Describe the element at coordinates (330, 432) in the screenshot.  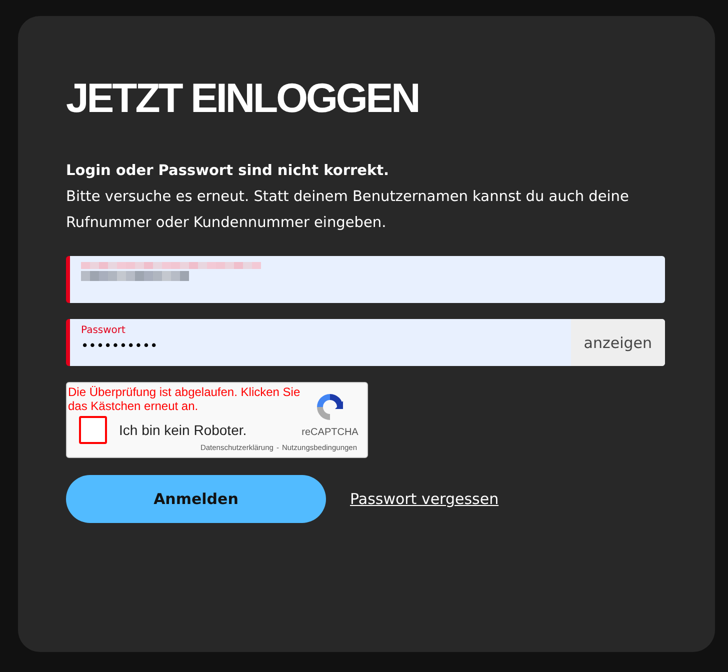
I see `recaptcha-brand: reCAPTCHA` at that location.